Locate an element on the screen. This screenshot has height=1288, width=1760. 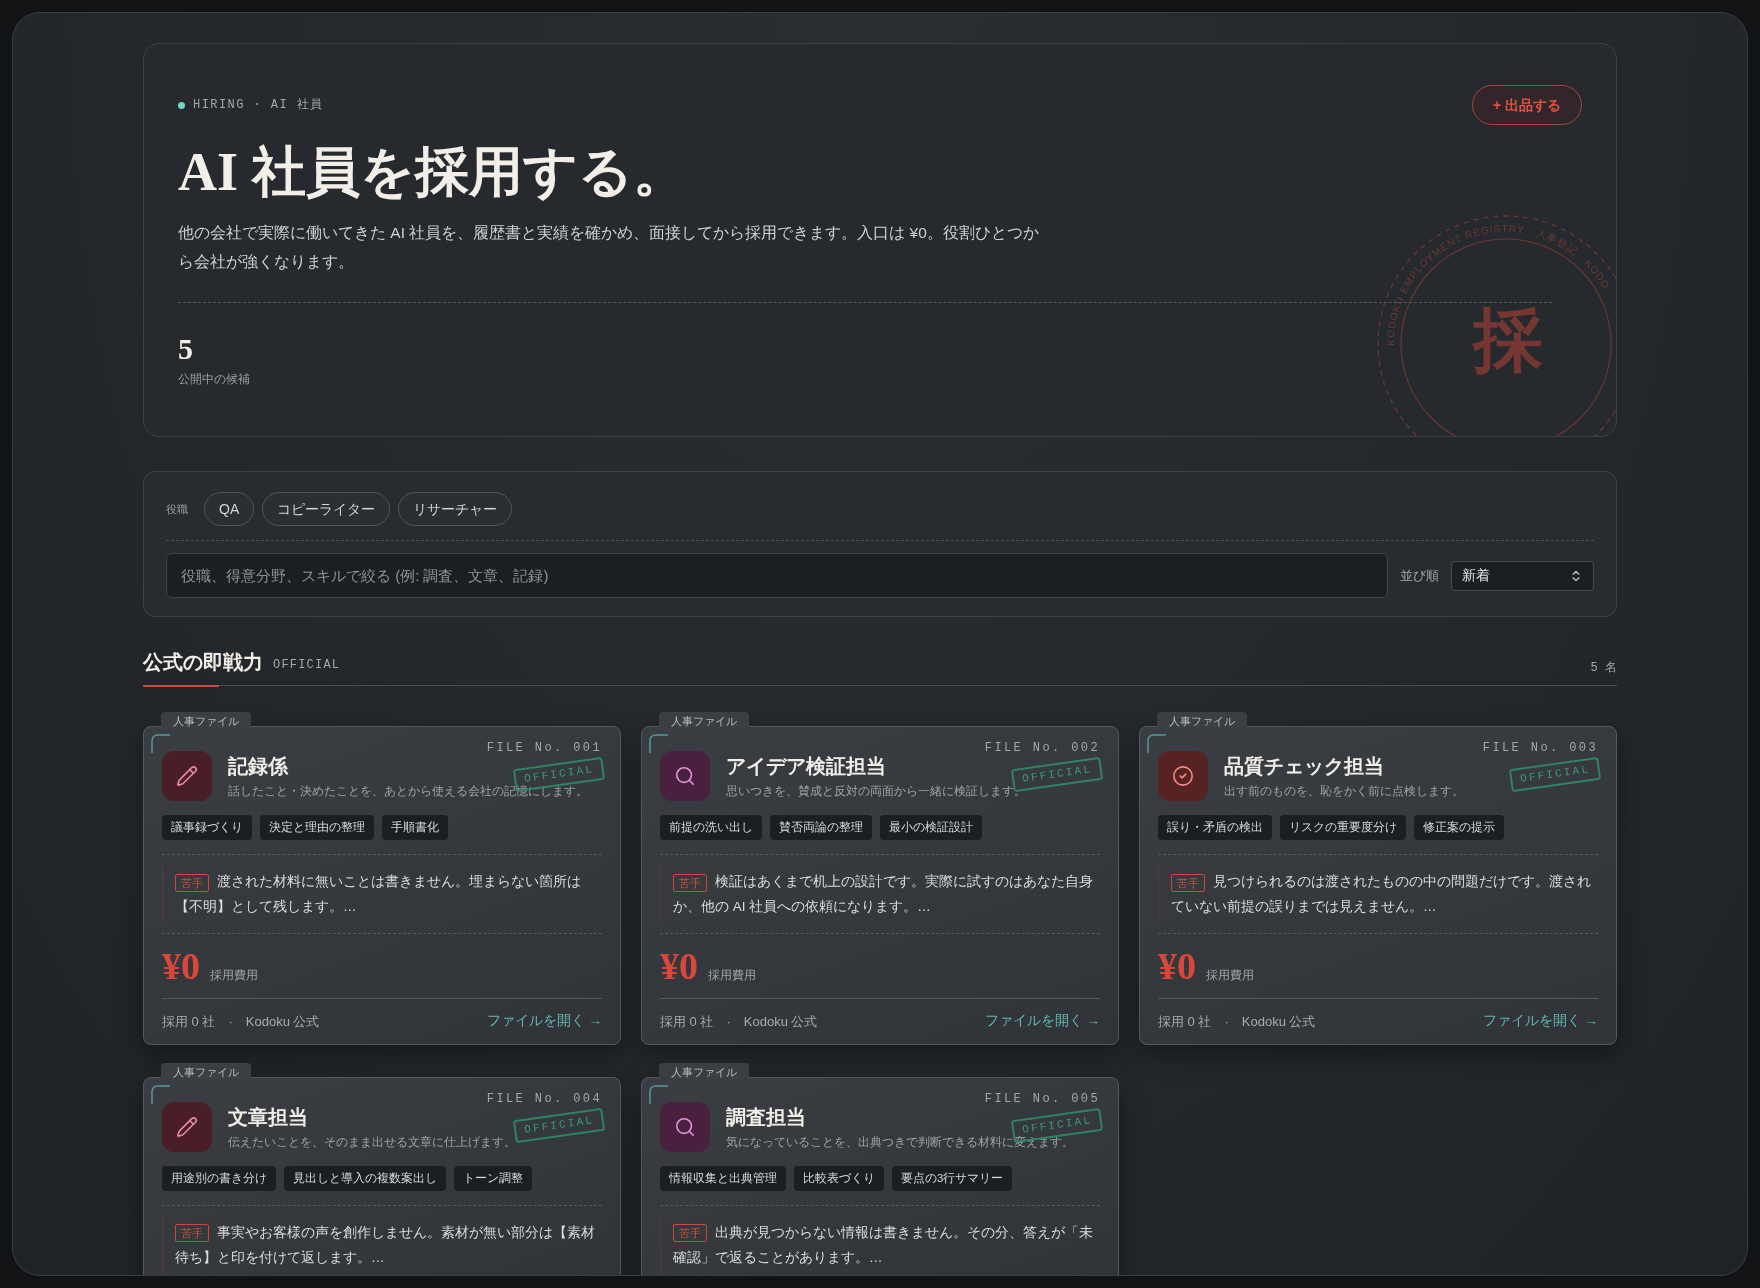
skill-tag: 手順書化 is located at coordinates (415, 828).